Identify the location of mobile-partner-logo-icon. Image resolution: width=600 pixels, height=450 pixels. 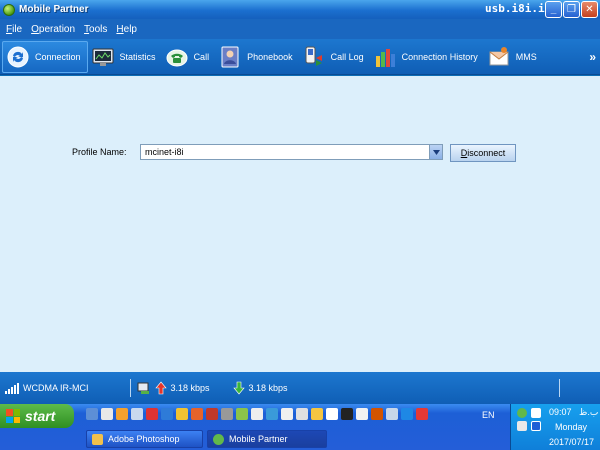
(9, 9).